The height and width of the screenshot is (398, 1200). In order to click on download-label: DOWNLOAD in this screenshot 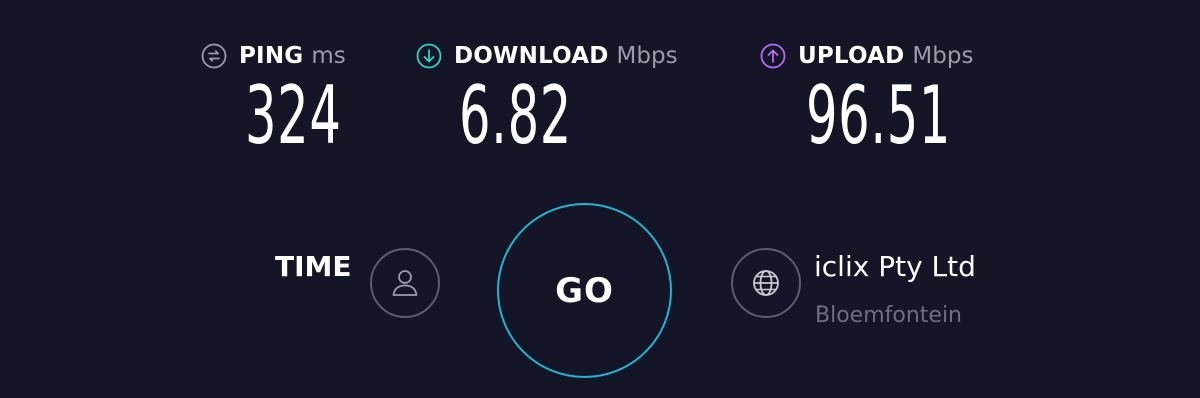, I will do `click(531, 56)`.